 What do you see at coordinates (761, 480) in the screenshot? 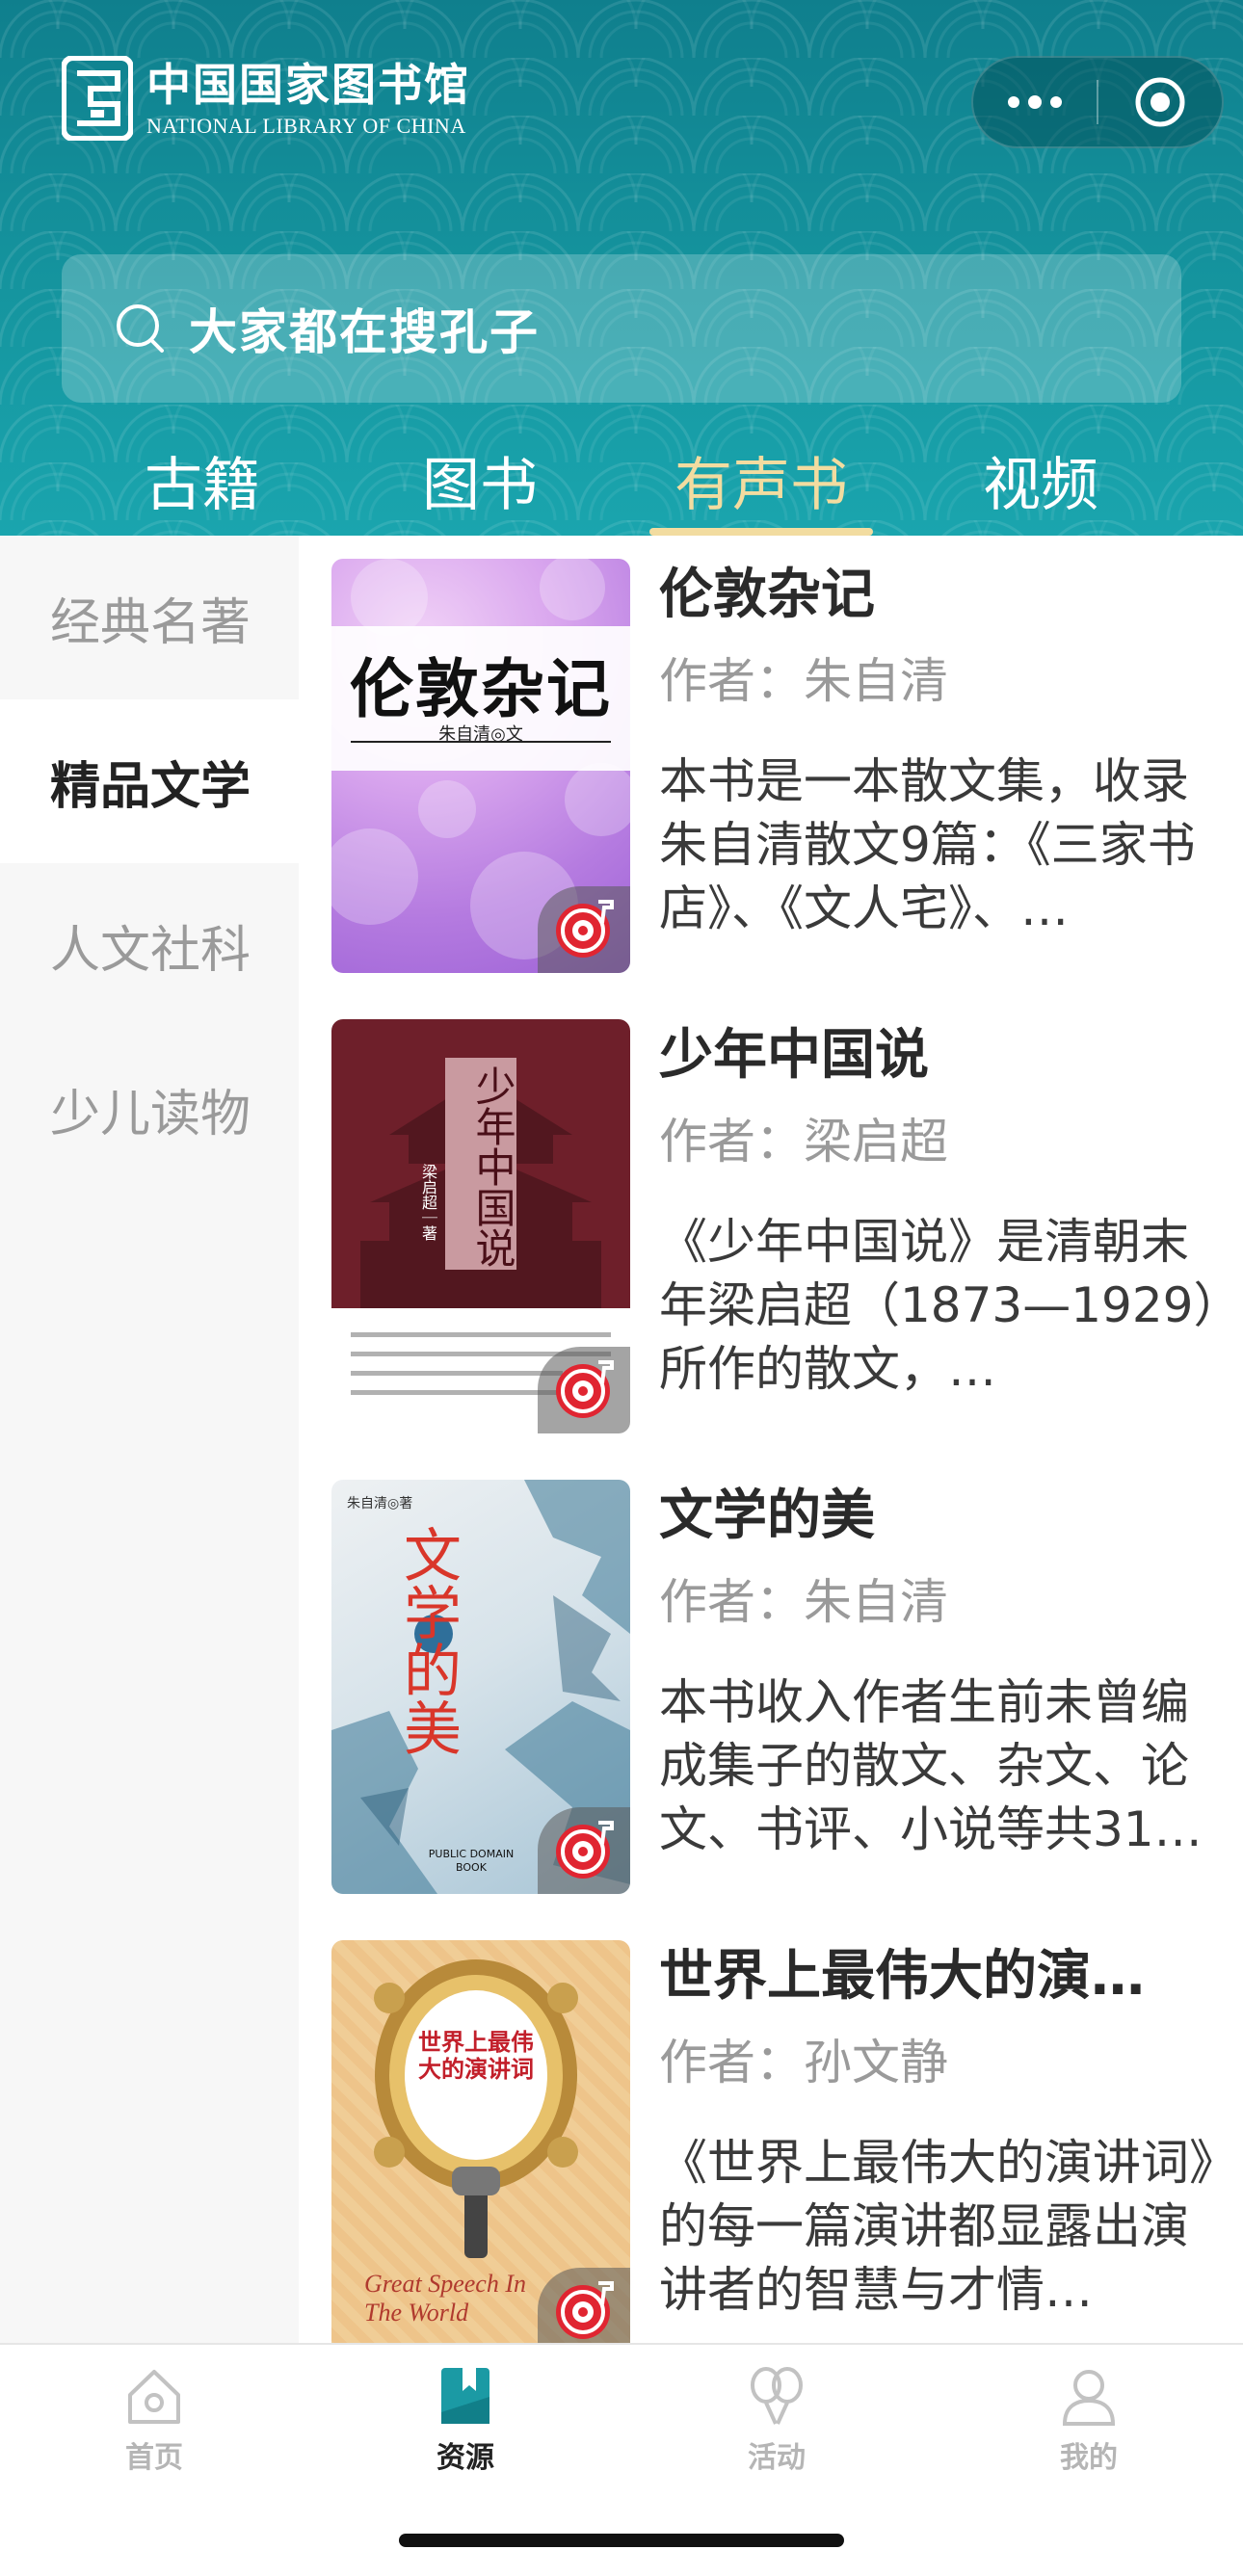
I see `tab-audiobooks: 有声书` at bounding box center [761, 480].